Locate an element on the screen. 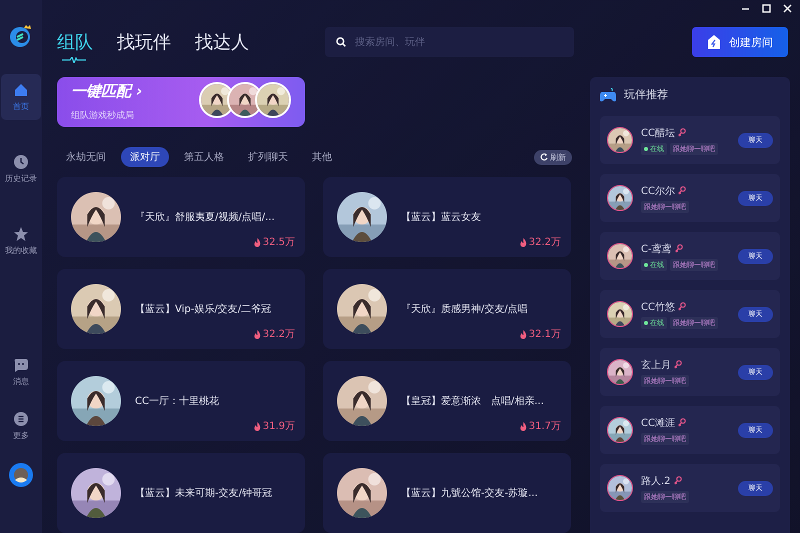 The image size is (800, 533). banner-subtitle: 组队游戏秒成局 is located at coordinates (103, 116).